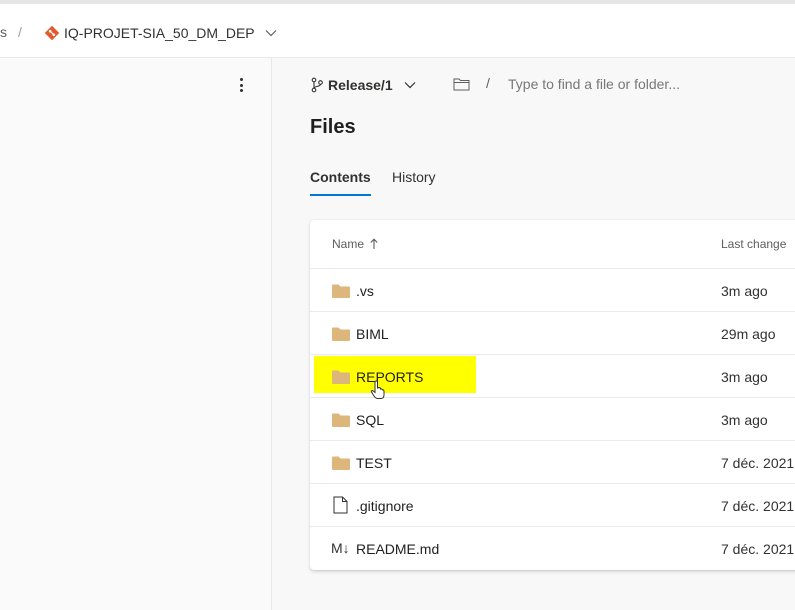 The image size is (795, 610). Describe the element at coordinates (643, 84) in the screenshot. I see `file-search-input` at that location.